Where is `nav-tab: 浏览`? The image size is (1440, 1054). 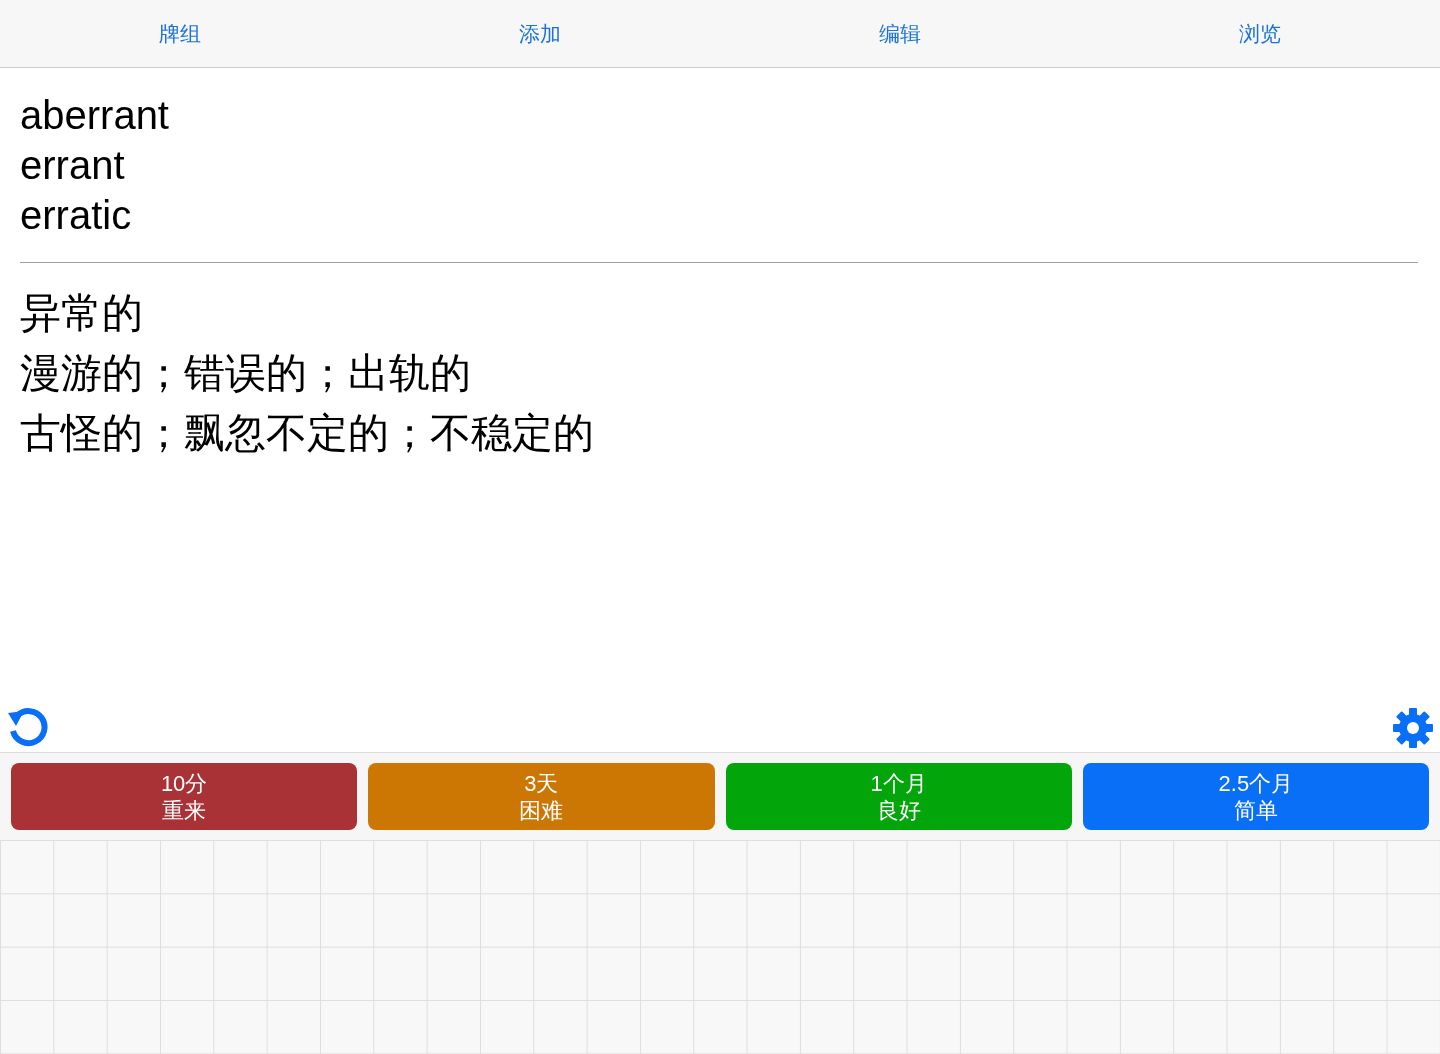
nav-tab: 浏览 is located at coordinates (1260, 33).